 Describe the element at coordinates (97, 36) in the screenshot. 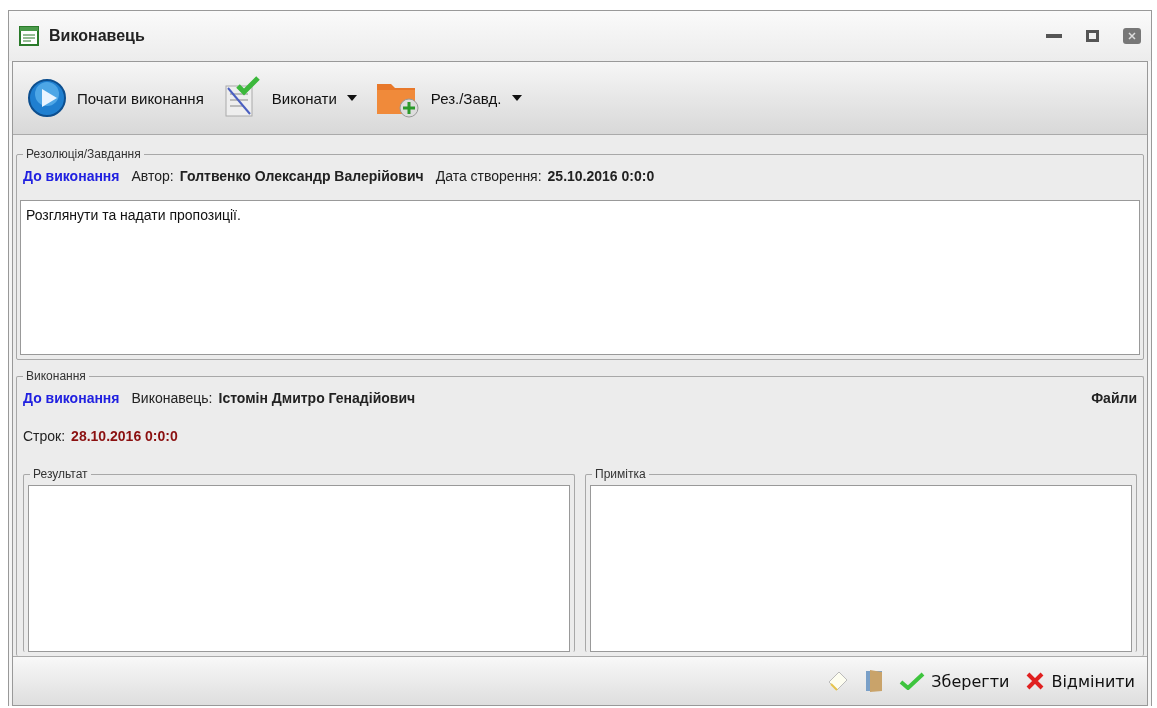

I see `window-title: Виконавець` at that location.